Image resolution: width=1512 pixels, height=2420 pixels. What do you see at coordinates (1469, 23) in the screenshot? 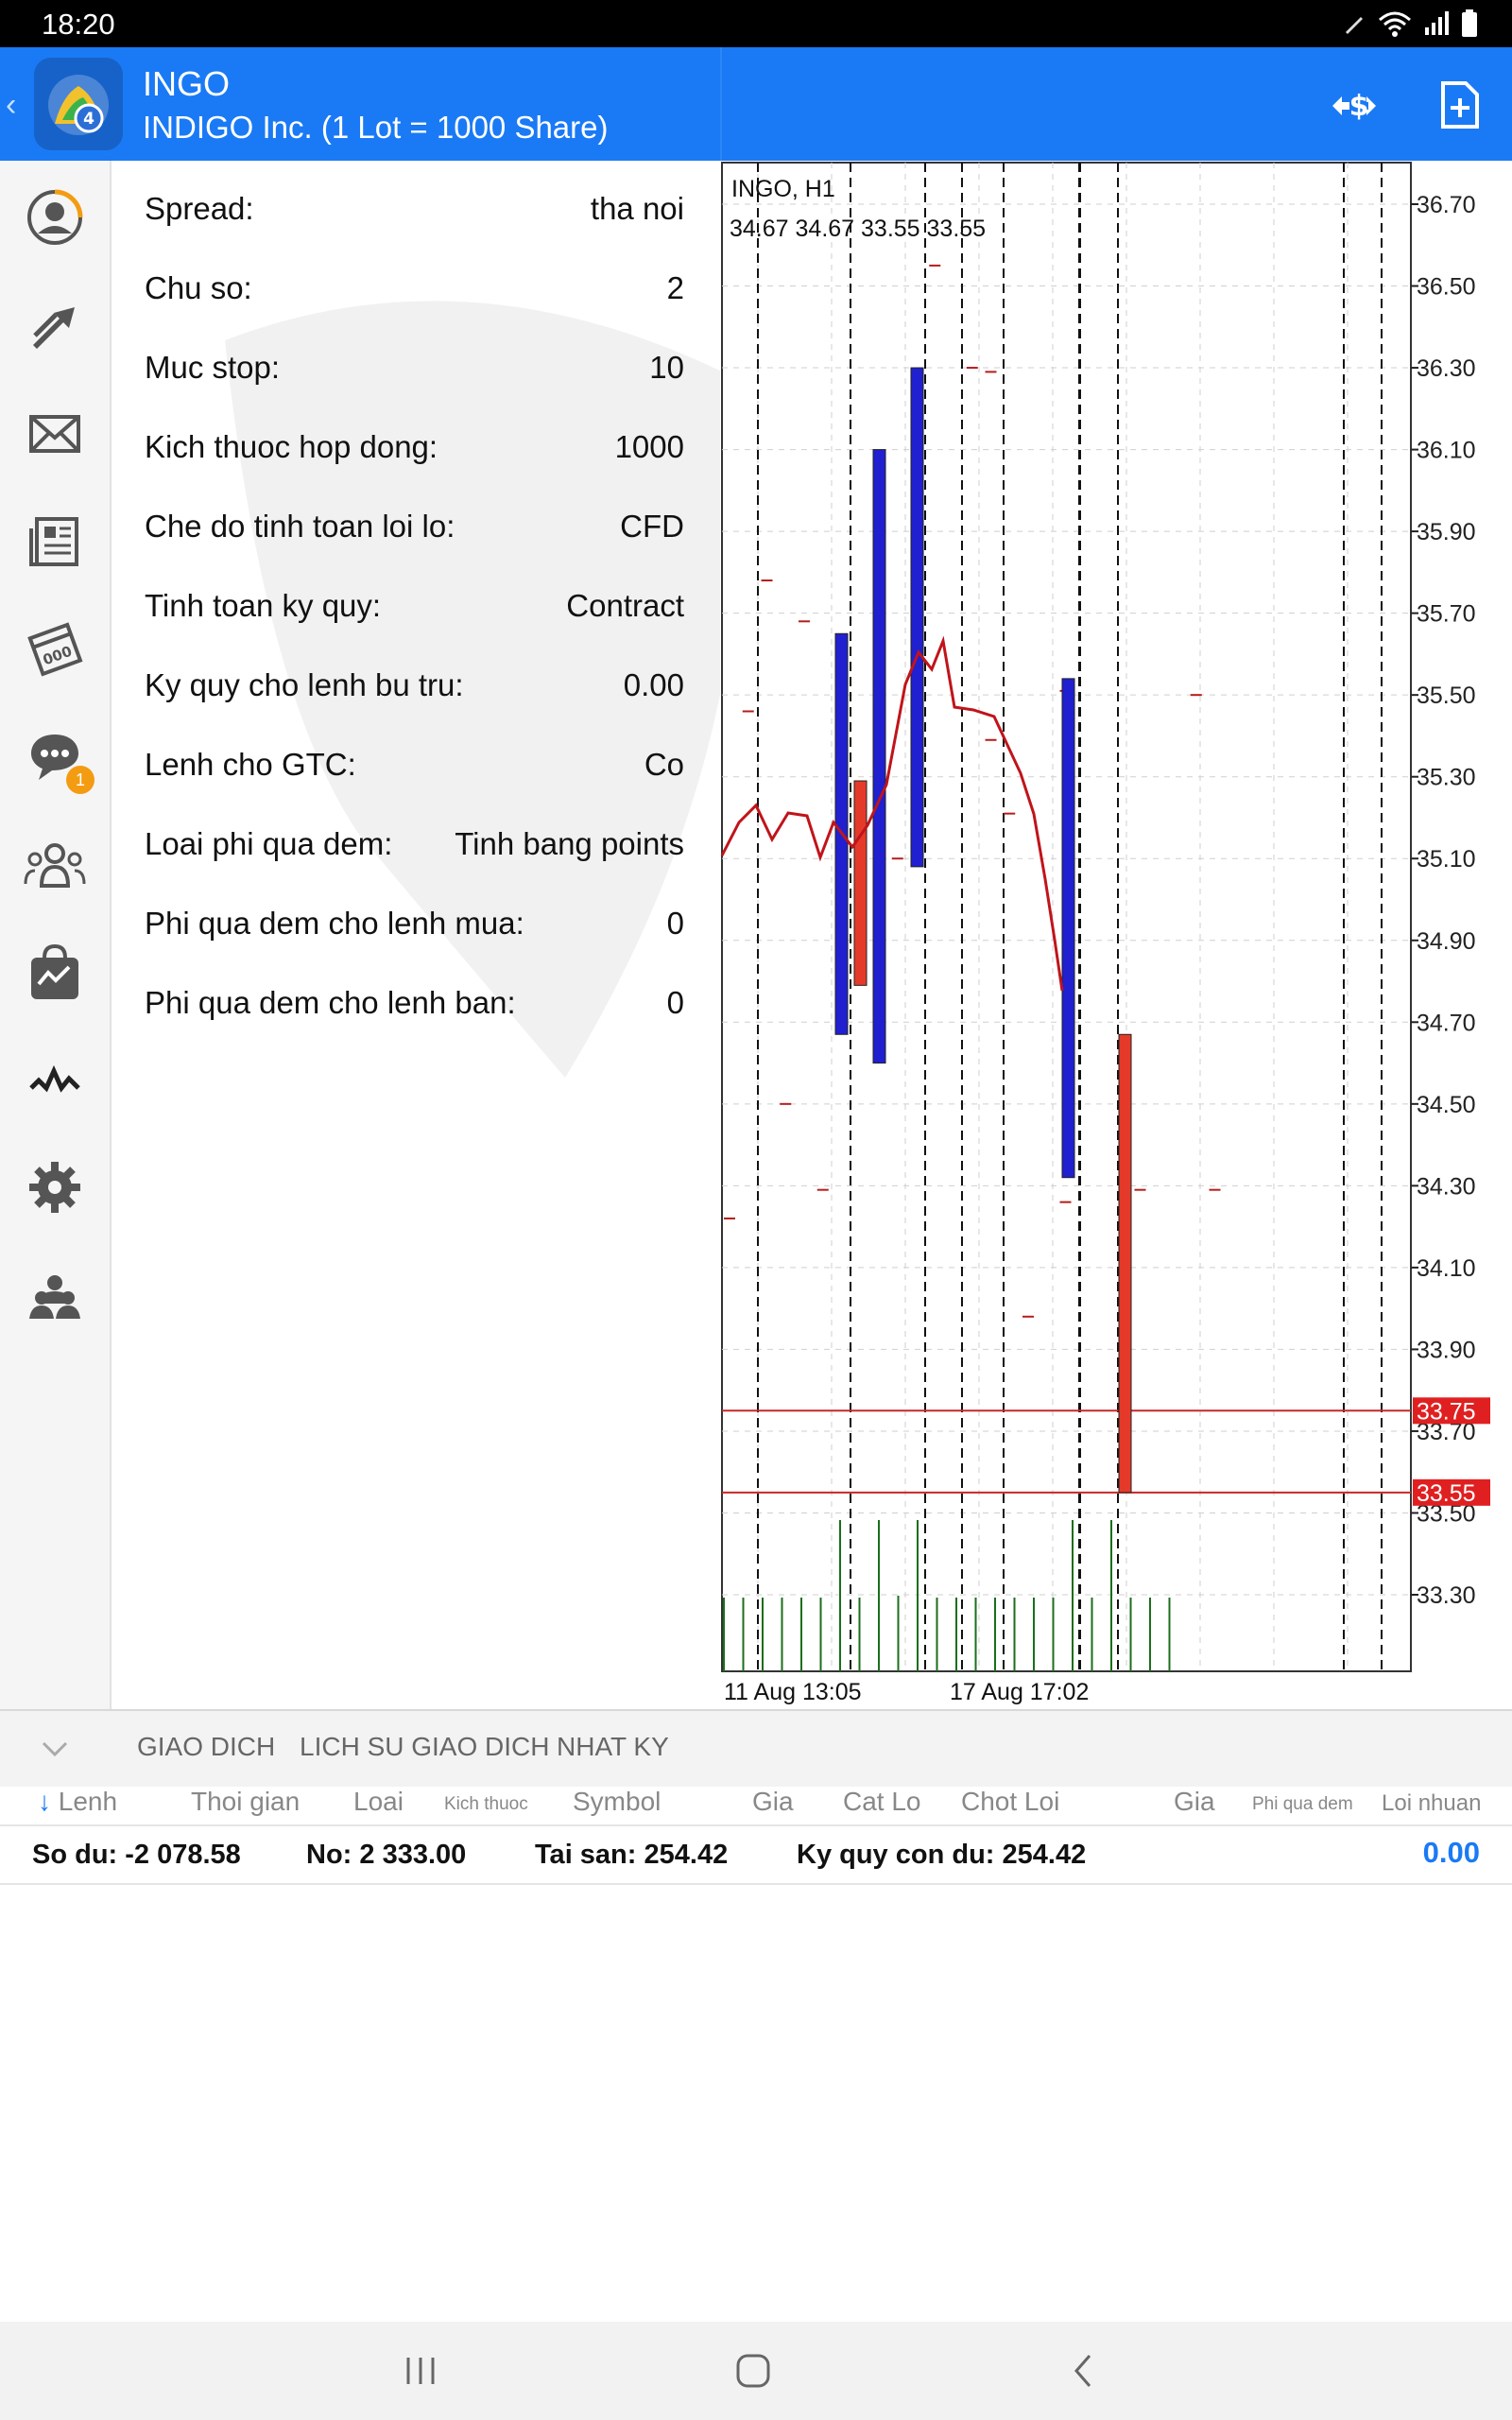
I see `battery-icon` at bounding box center [1469, 23].